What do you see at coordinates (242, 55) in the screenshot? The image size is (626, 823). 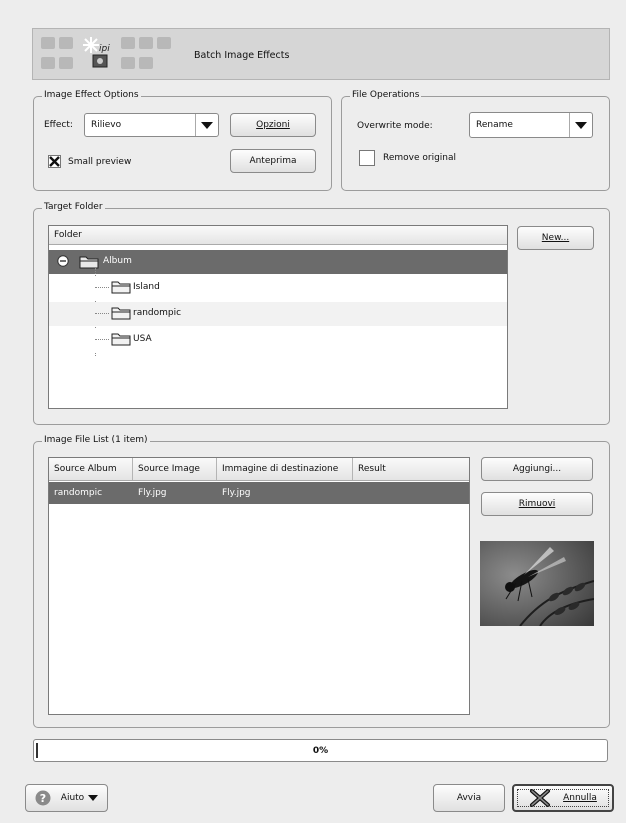 I see `window-title: Batch Image Effects` at bounding box center [242, 55].